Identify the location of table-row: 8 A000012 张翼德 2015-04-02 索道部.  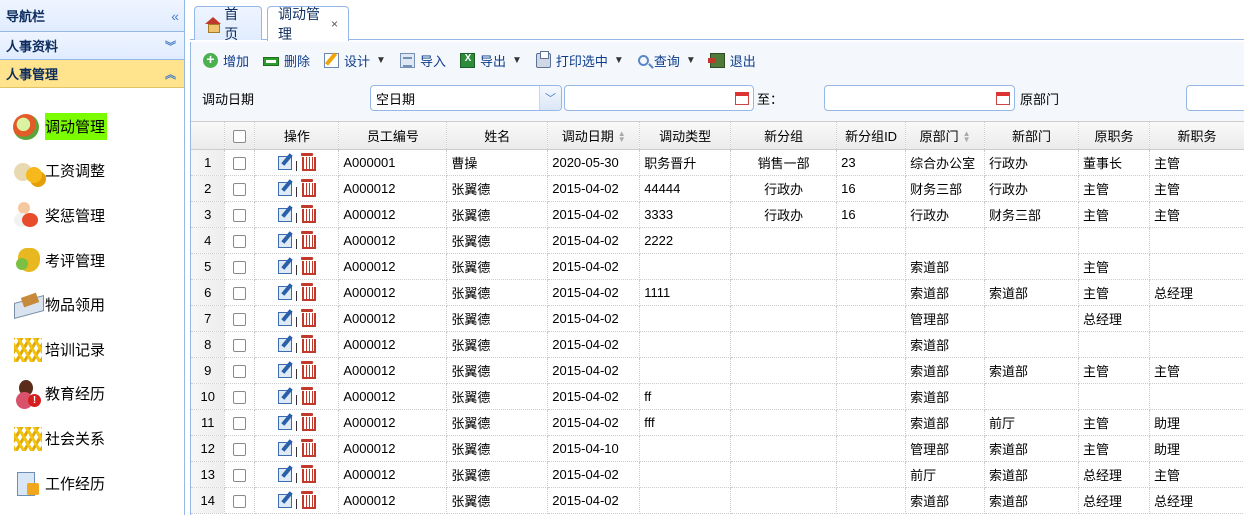
(717, 344).